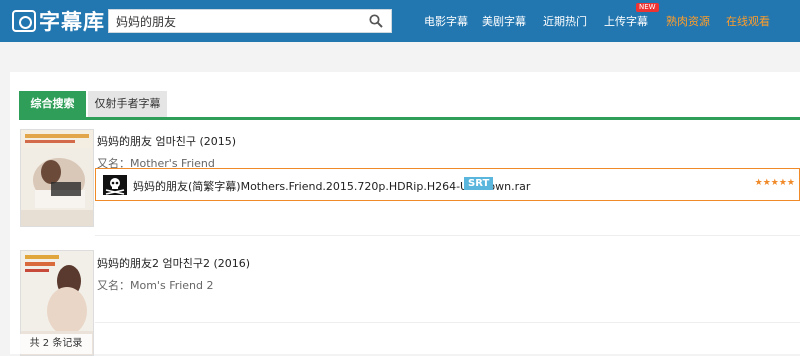 The height and width of the screenshot is (356, 800). I want to click on top-navigation-bar: 字幕库 电影字幕 美剧字幕 近期热门 上传字幕 NEW 熟肉资源 在线观看, so click(400, 21).